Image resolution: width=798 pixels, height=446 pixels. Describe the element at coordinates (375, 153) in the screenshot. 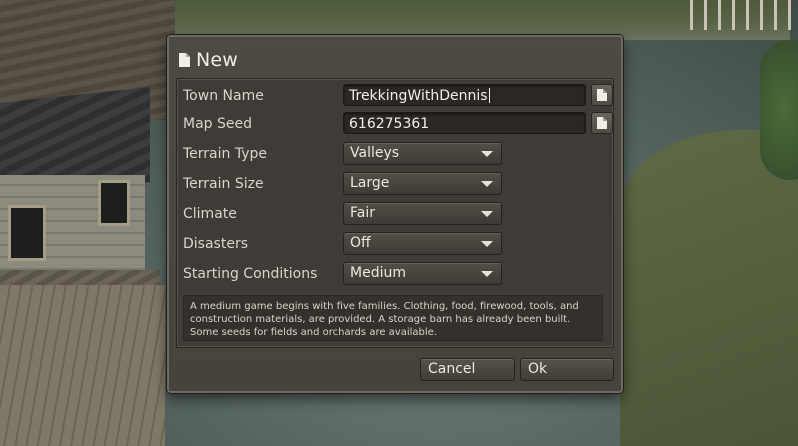

I see `terrain-type-value: Valleys` at that location.